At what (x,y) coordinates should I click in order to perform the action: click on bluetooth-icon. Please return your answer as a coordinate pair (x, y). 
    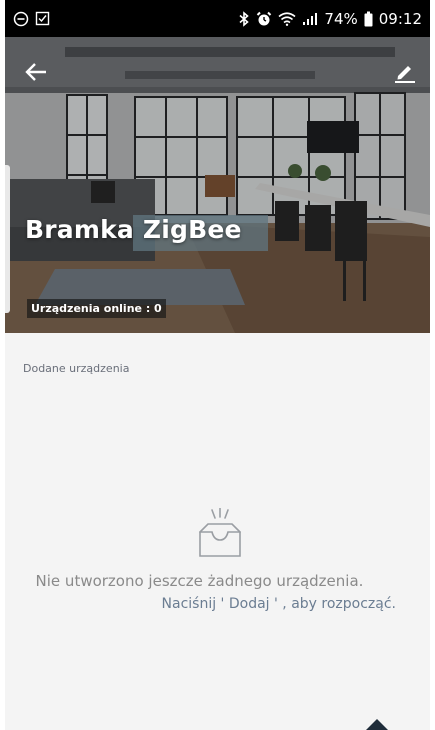
    Looking at the image, I should click on (244, 18).